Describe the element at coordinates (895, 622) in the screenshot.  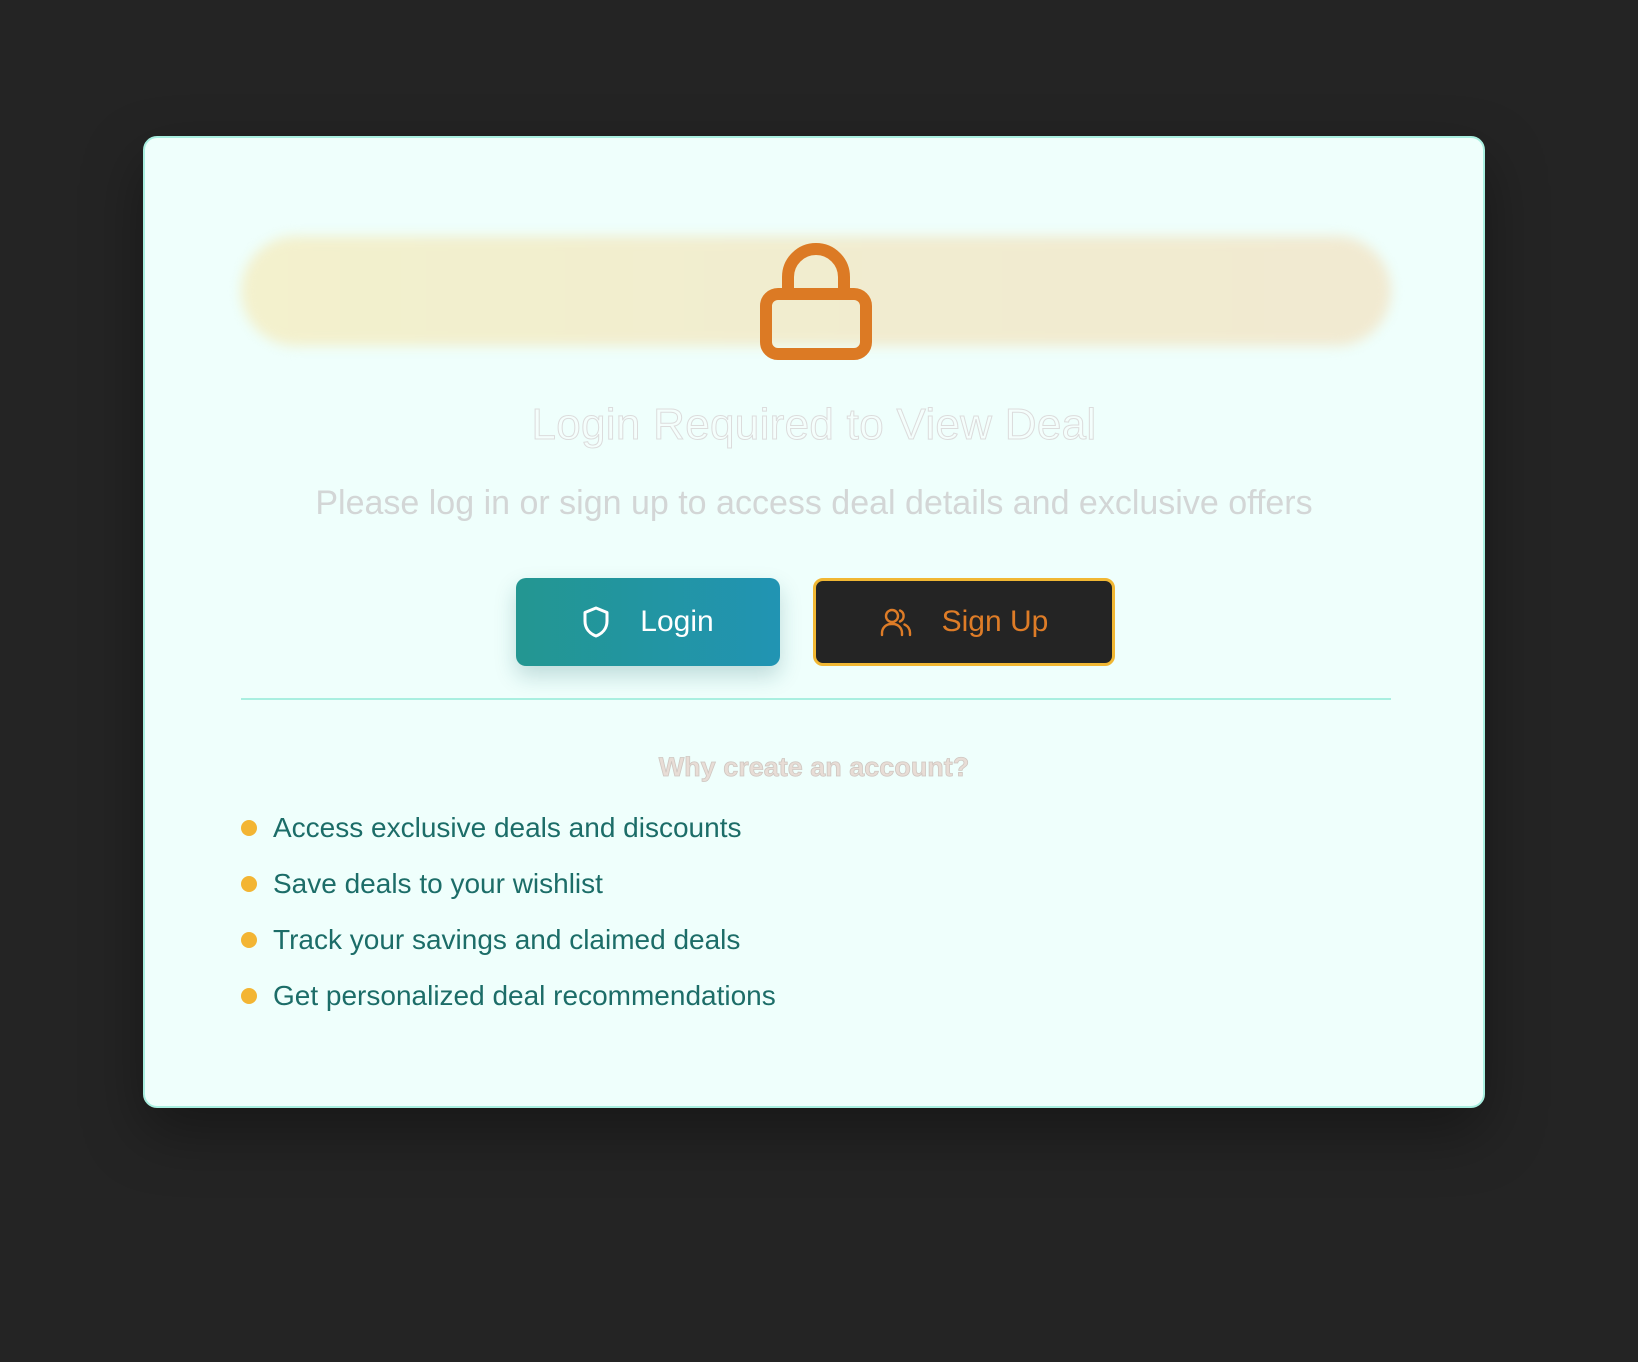
I see `users-icon` at that location.